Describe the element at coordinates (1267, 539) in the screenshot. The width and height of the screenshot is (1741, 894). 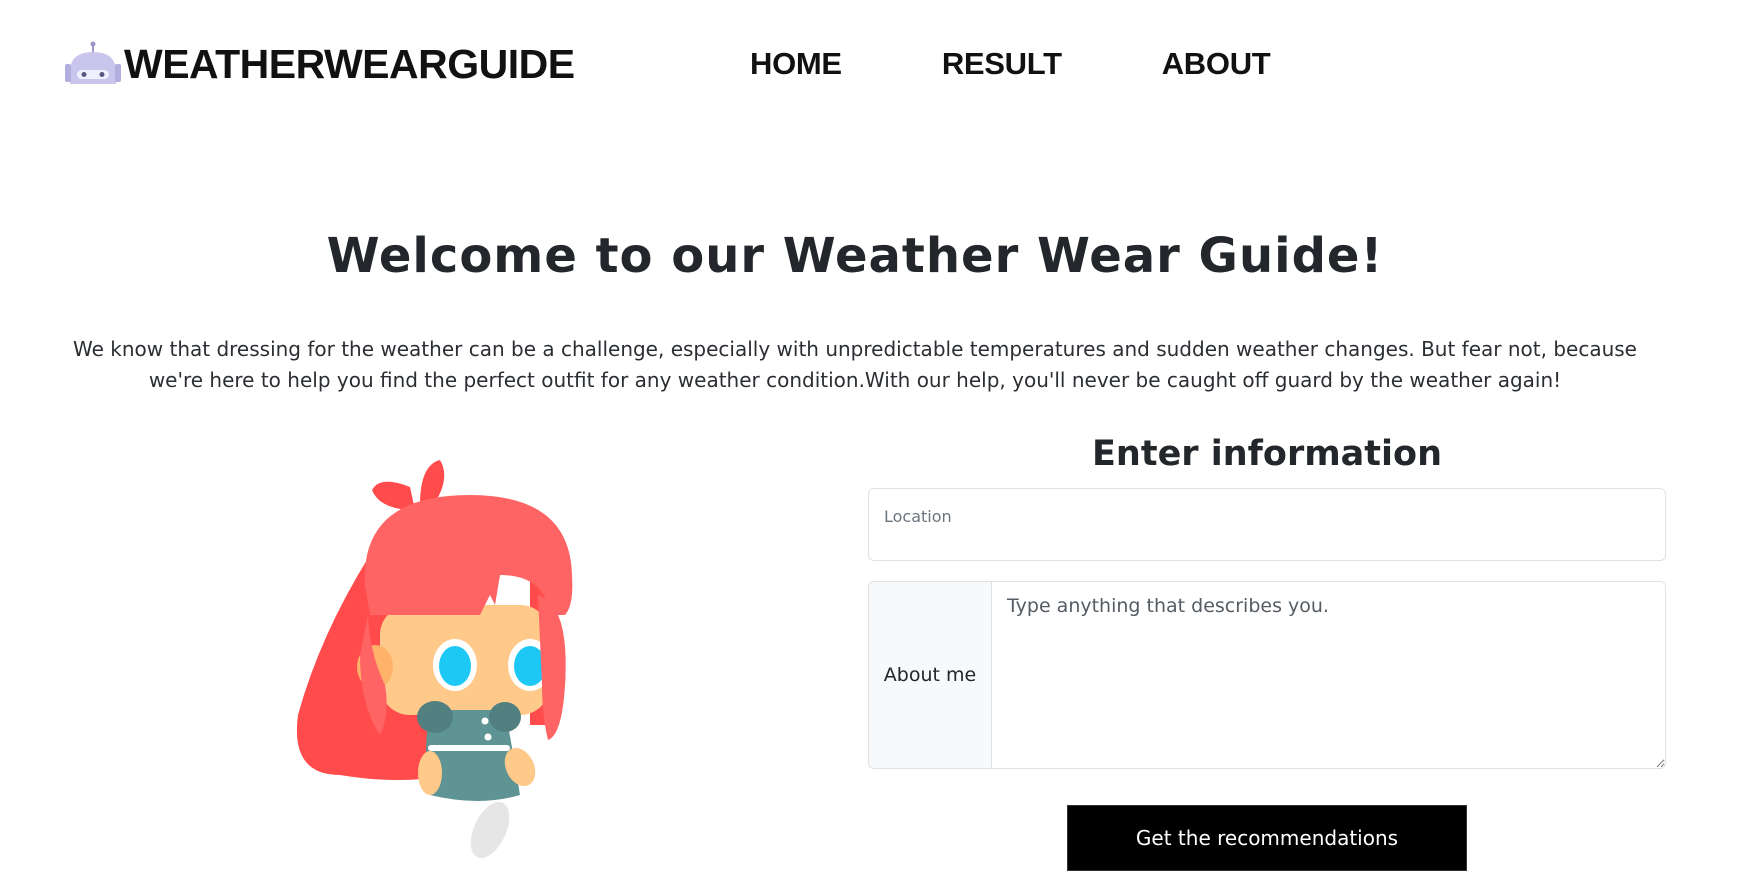
I see `location-input` at that location.